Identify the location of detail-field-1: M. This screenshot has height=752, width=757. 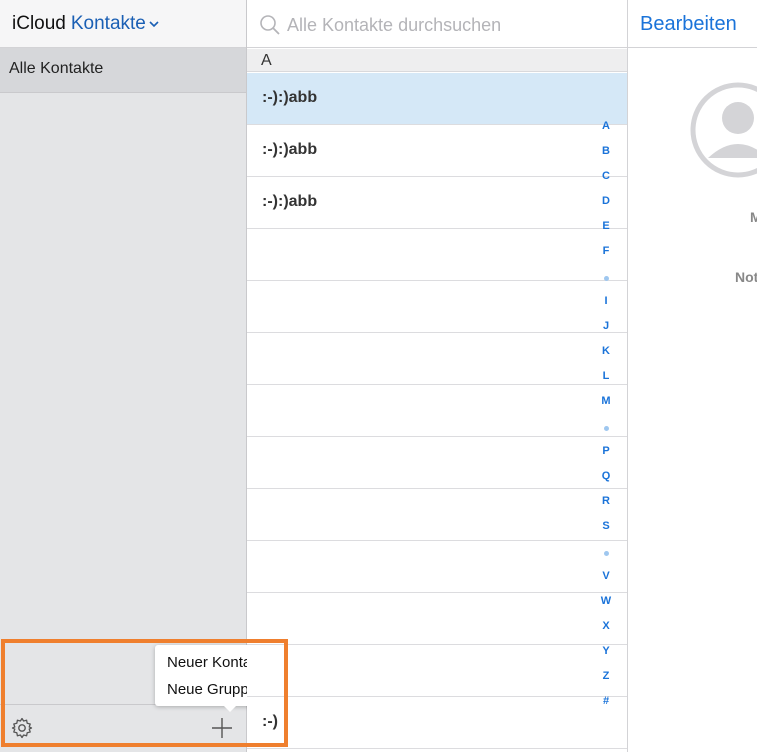
(753, 217).